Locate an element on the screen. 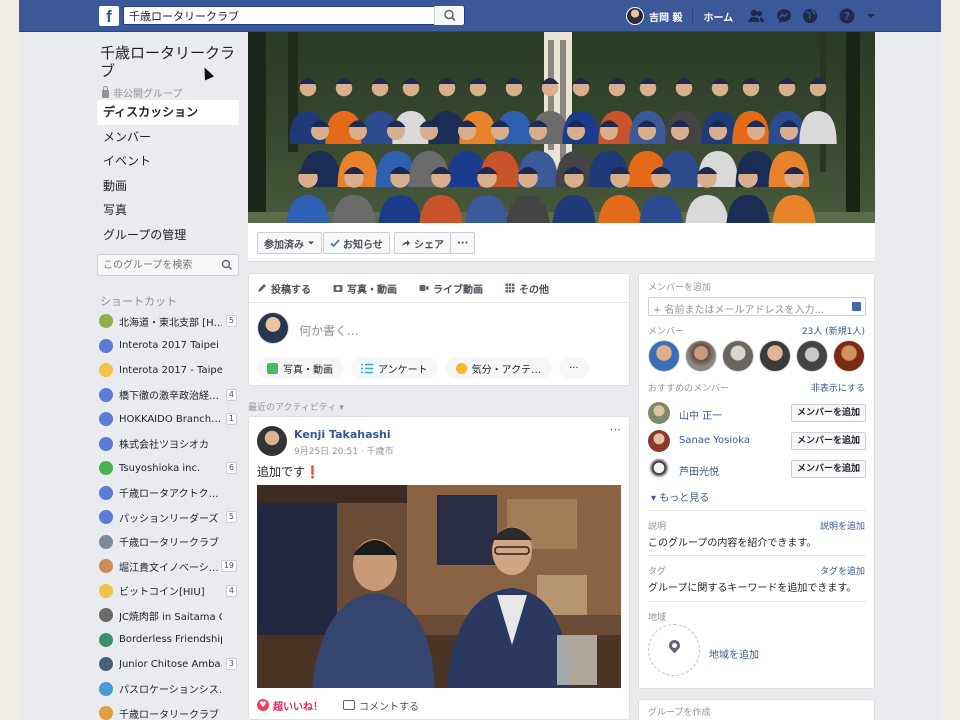 The width and height of the screenshot is (960, 720). shortcut-item: HOKKAIDO Branch… 1 is located at coordinates (168, 419).